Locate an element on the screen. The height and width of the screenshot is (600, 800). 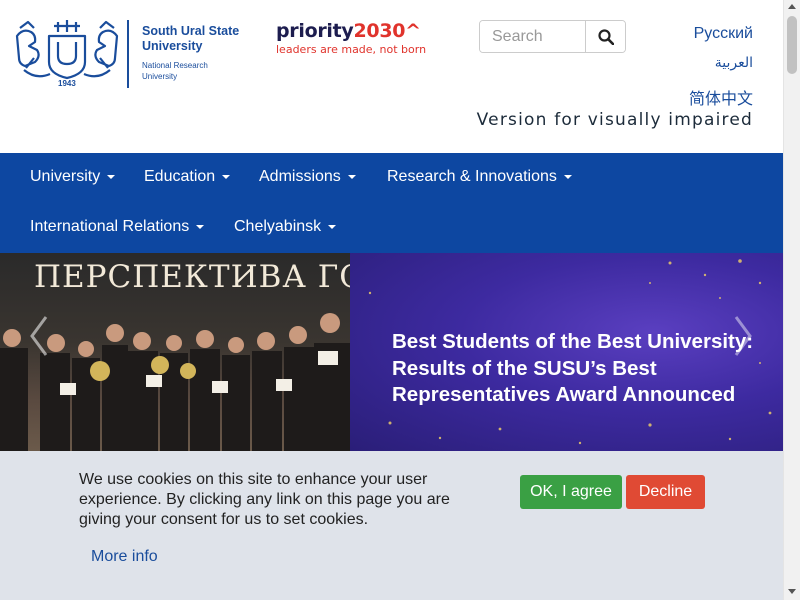
search-icon is located at coordinates (605, 36).